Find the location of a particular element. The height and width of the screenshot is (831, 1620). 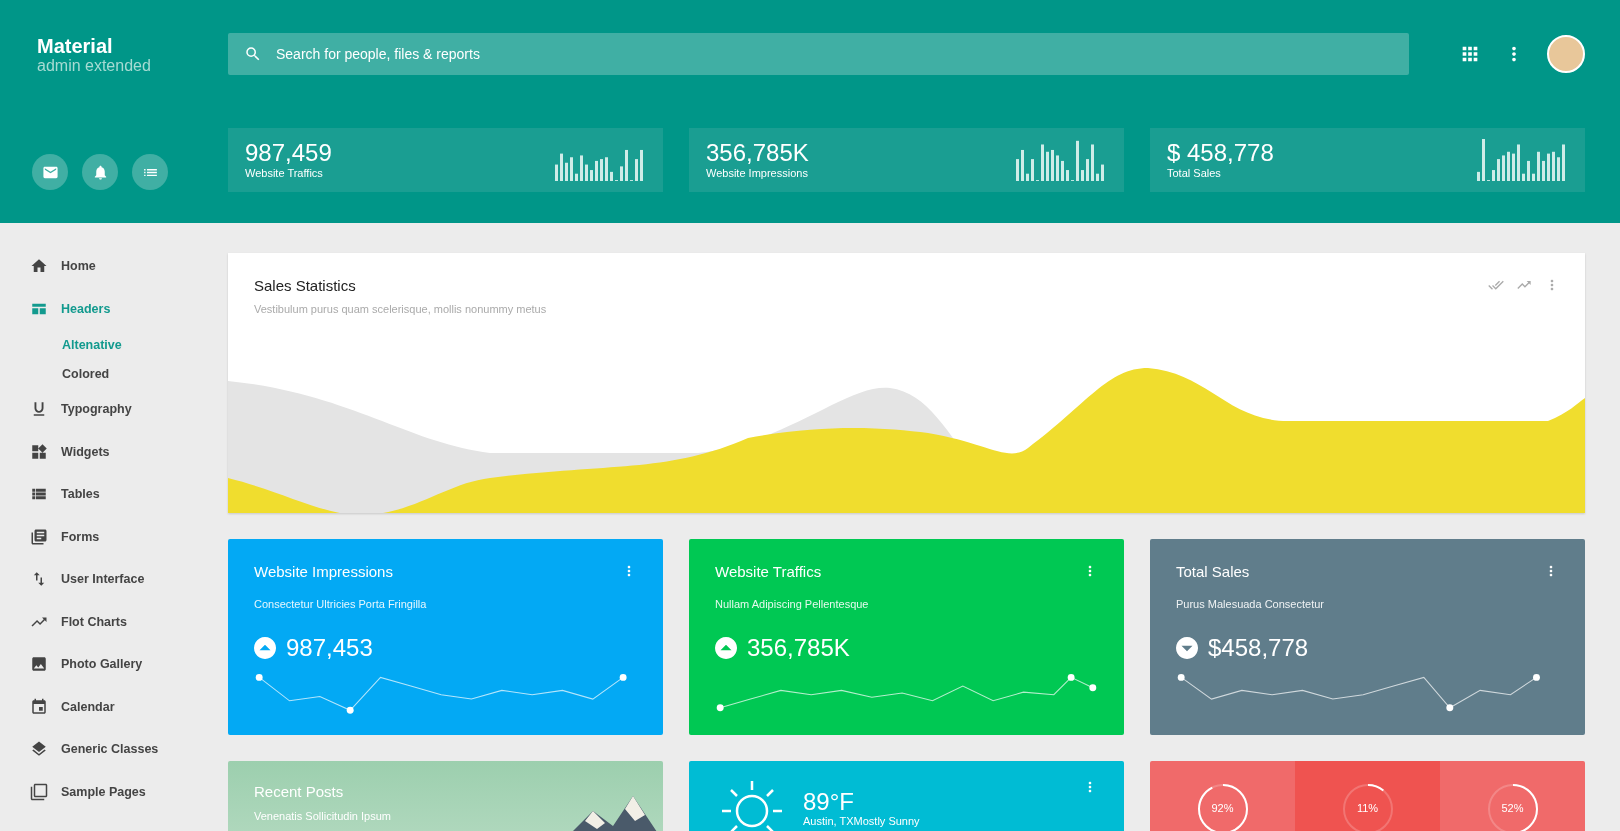

nav-subitem: Colored is located at coordinates (114, 373).